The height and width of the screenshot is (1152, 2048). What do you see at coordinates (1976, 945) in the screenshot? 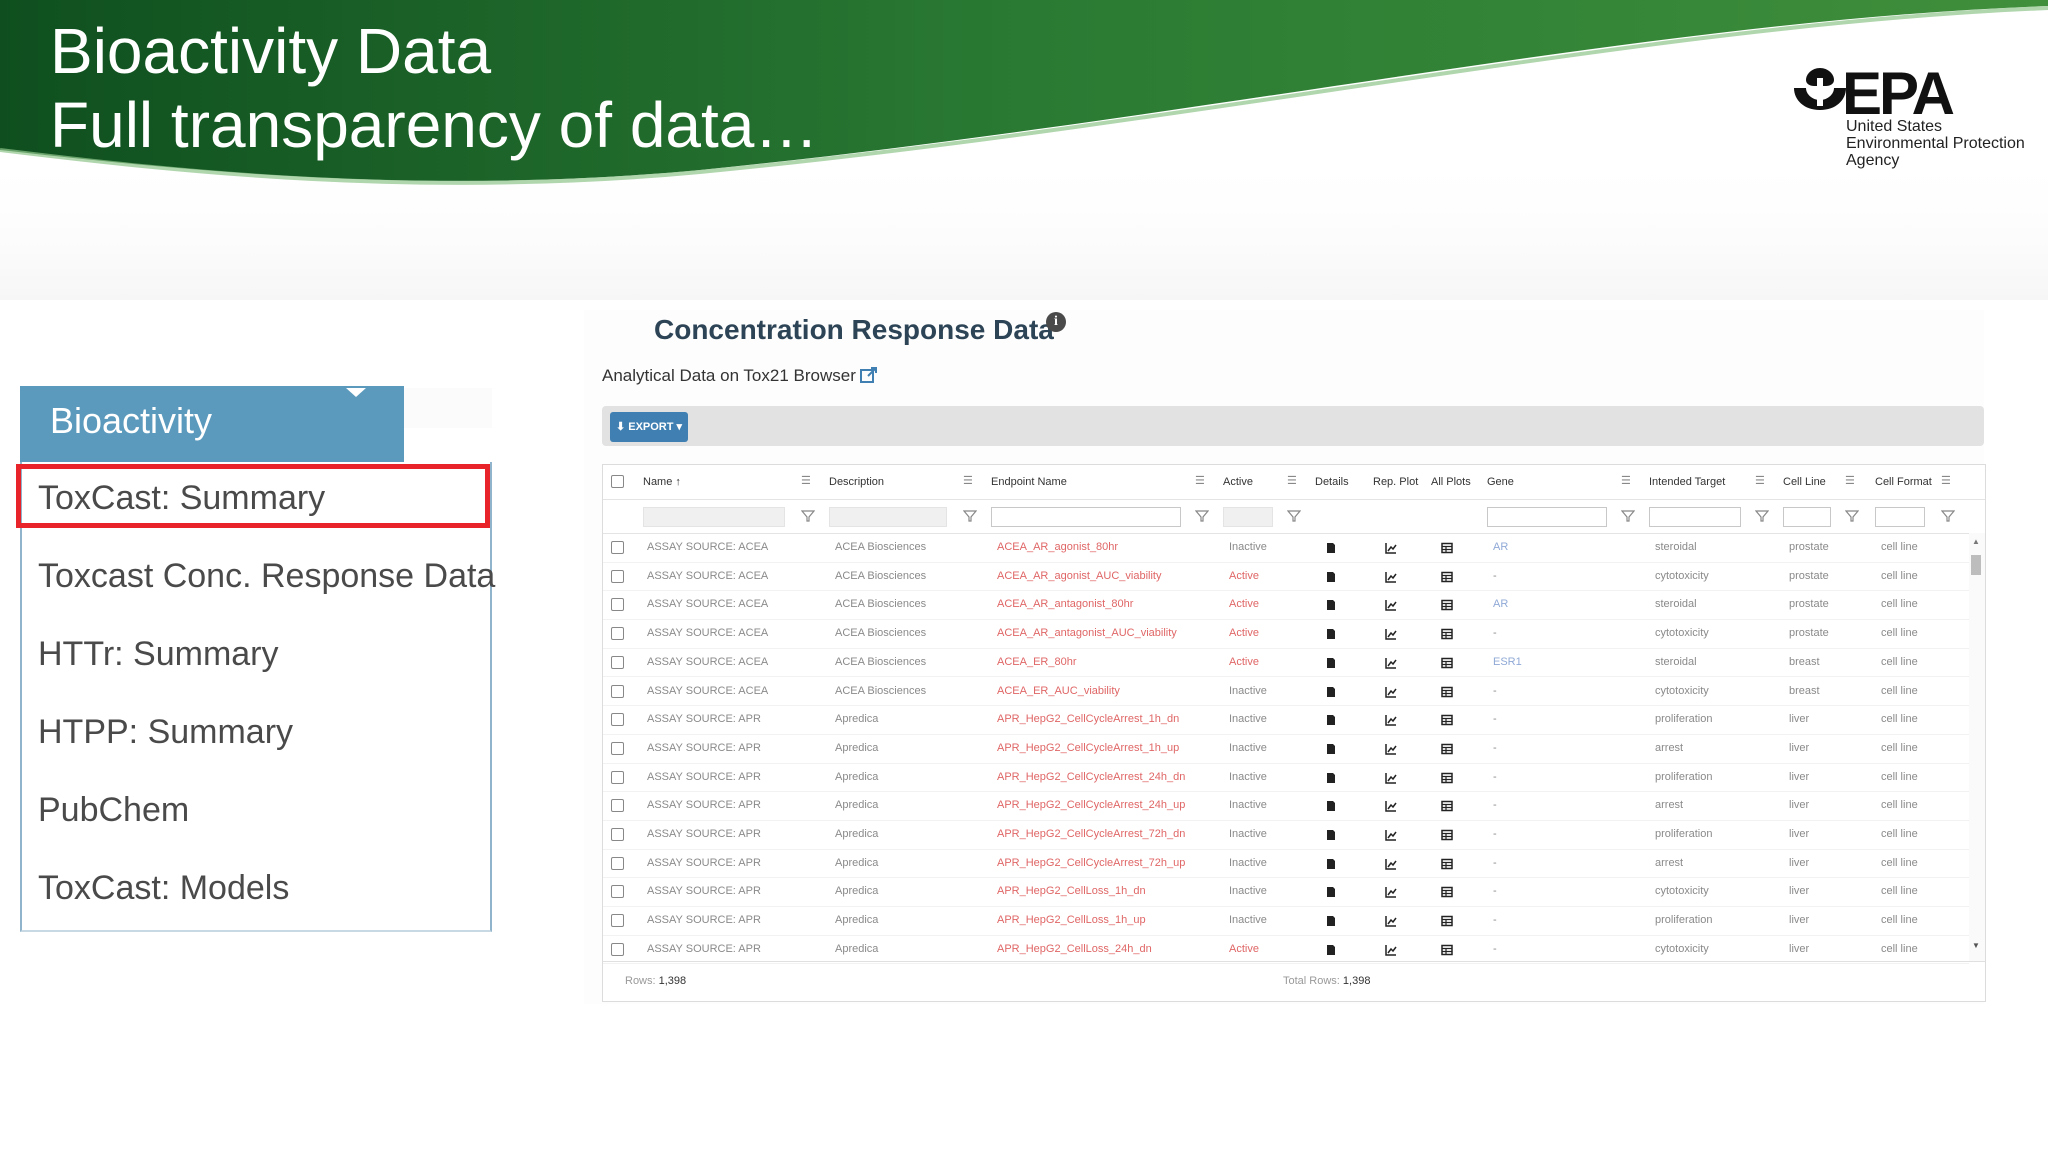
I see `scroll-down-icon: ▼` at bounding box center [1976, 945].